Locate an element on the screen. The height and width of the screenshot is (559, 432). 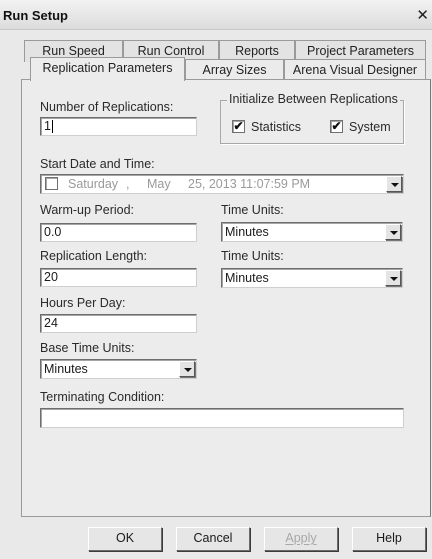
rep-length-label: Replication Length: is located at coordinates (94, 256).